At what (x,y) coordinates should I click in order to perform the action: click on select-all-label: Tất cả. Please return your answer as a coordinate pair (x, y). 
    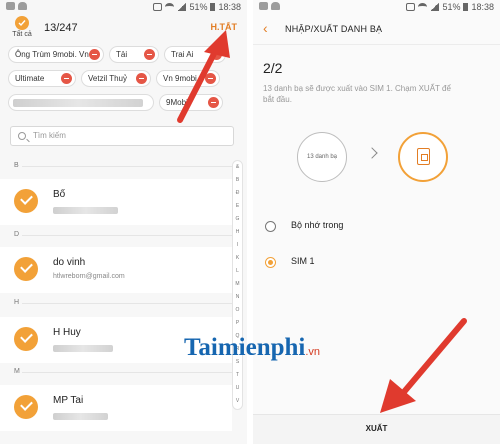
    Looking at the image, I should click on (22, 34).